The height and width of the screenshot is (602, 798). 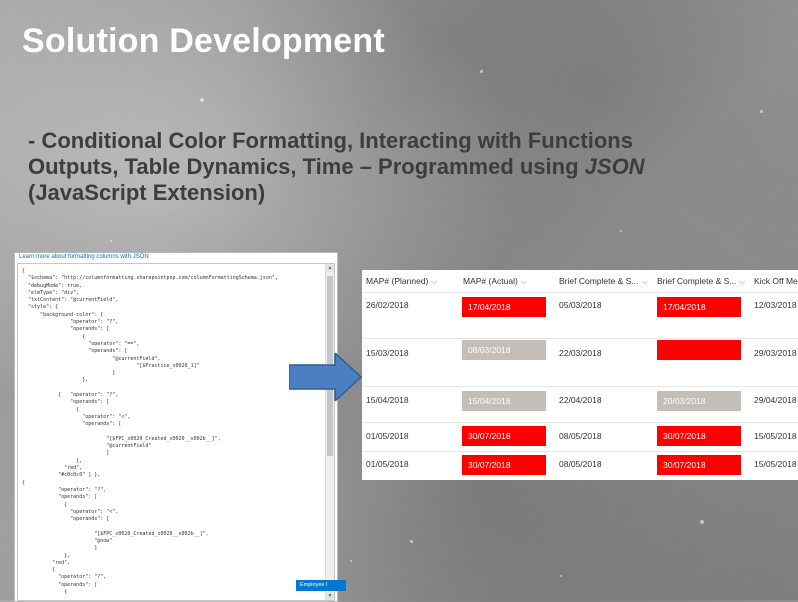 What do you see at coordinates (203, 41) in the screenshot?
I see `slide-title: Solution Development` at bounding box center [203, 41].